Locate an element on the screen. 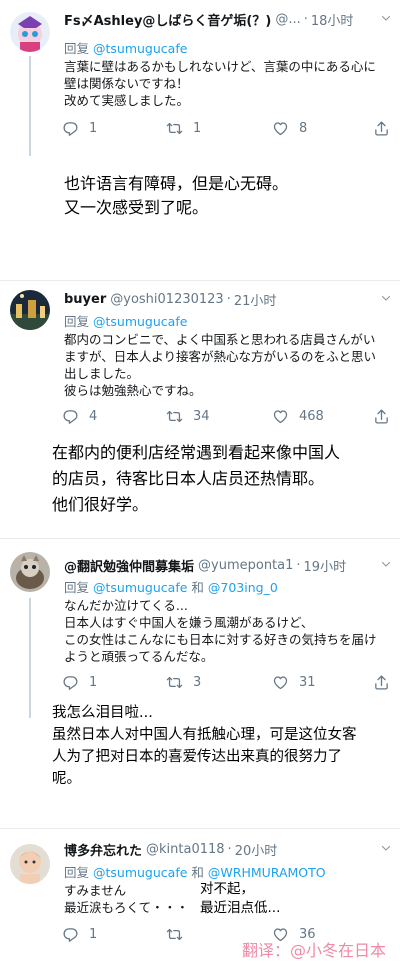 This screenshot has height=963, width=400. timestamp: 19小时 is located at coordinates (325, 565).